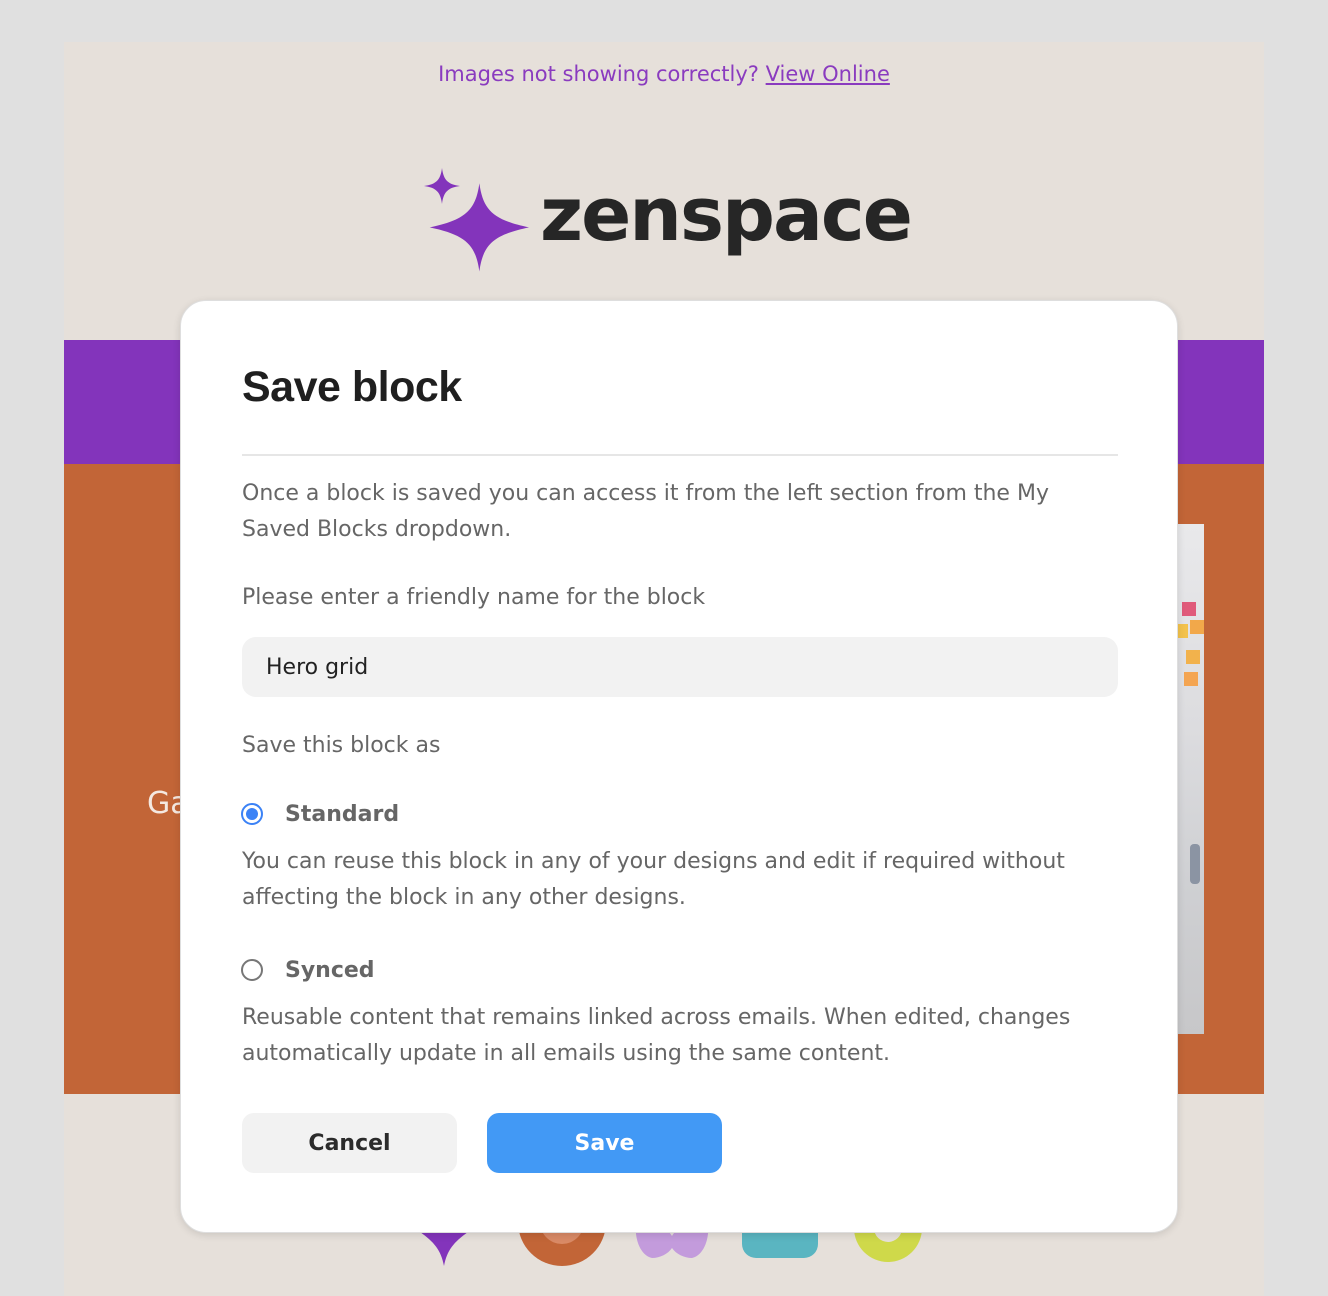 The width and height of the screenshot is (1328, 1296). Describe the element at coordinates (252, 970) in the screenshot. I see `synced-radio` at that location.